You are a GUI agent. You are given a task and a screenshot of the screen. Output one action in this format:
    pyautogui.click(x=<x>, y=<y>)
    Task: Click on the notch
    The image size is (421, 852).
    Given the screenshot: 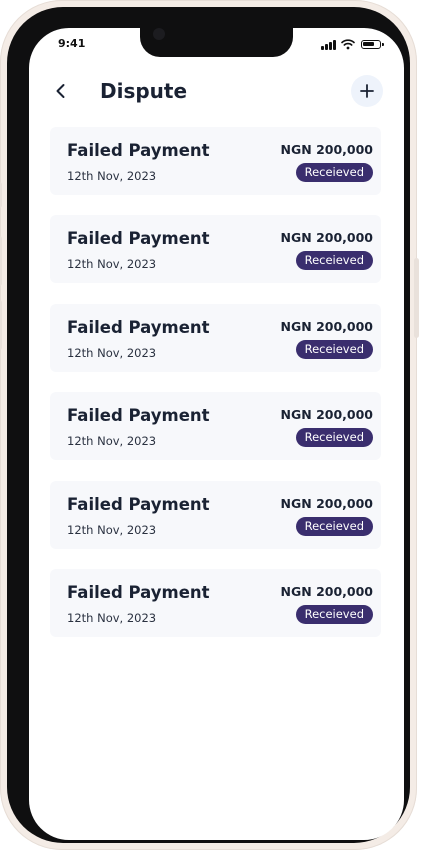 What is the action you would take?
    pyautogui.click(x=216, y=42)
    